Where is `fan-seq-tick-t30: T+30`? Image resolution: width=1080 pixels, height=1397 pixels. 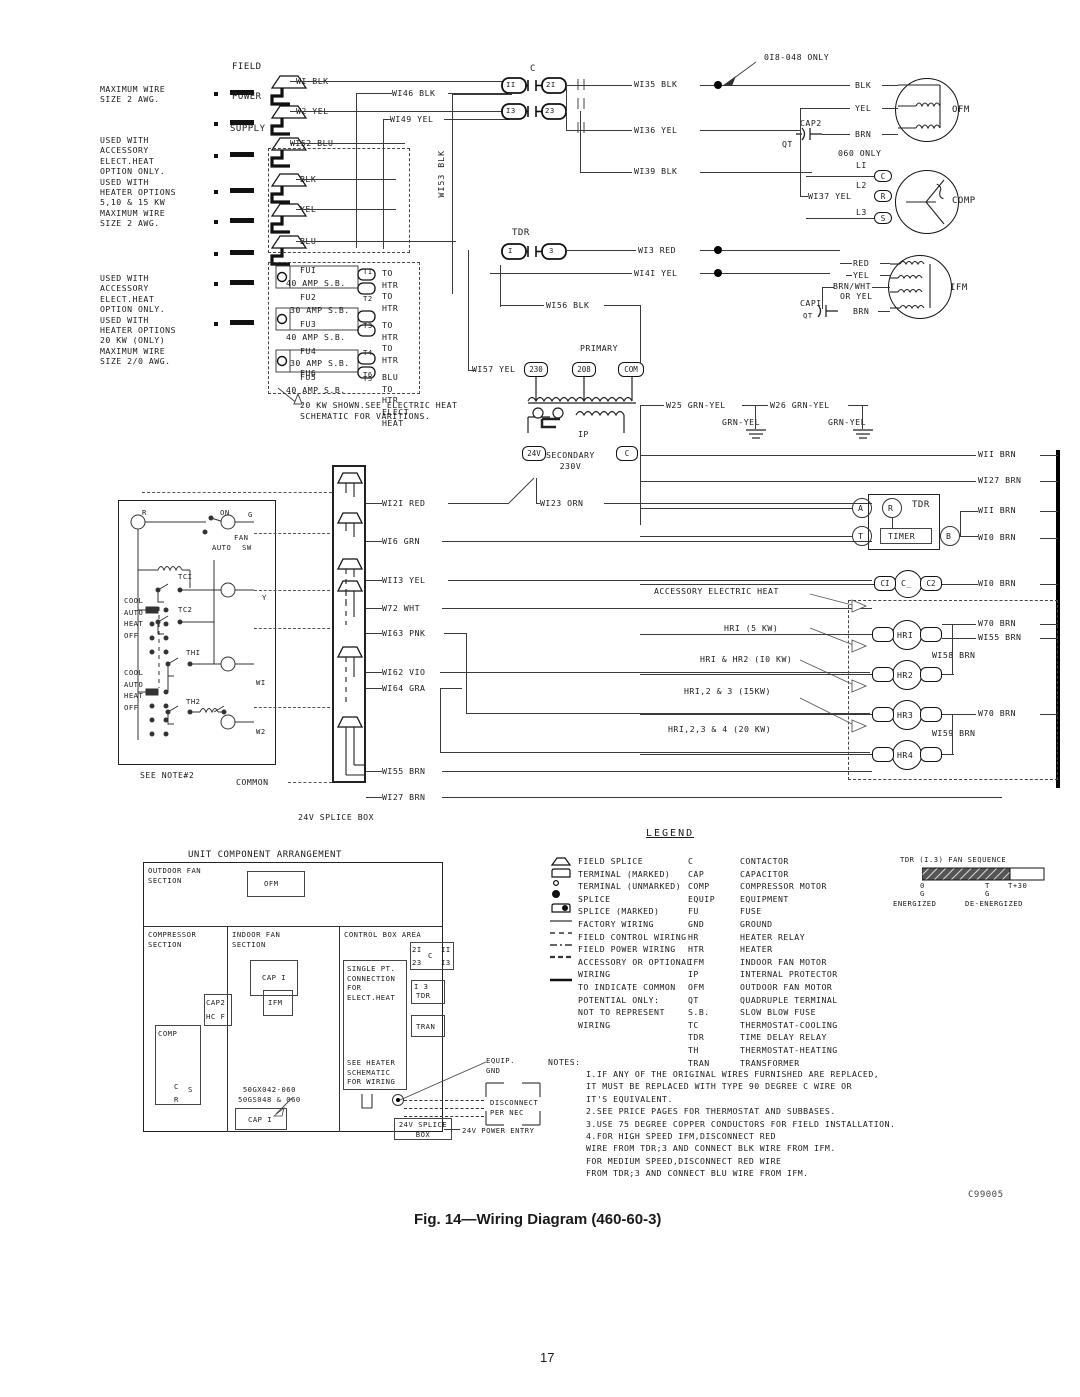 fan-seq-tick-t30: T+30 is located at coordinates (1018, 885).